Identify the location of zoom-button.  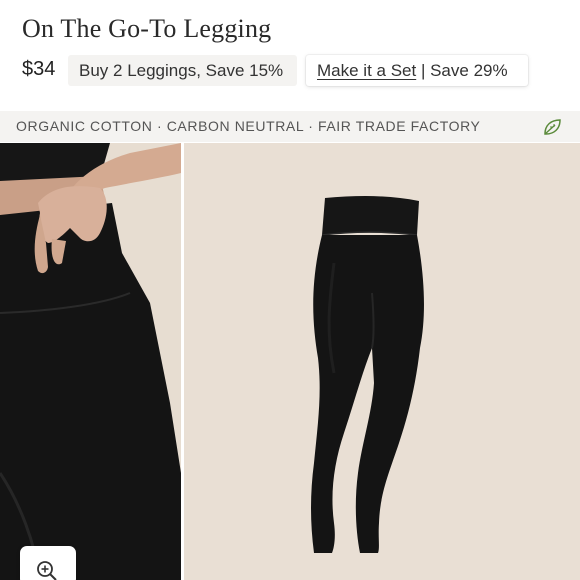
(48, 563).